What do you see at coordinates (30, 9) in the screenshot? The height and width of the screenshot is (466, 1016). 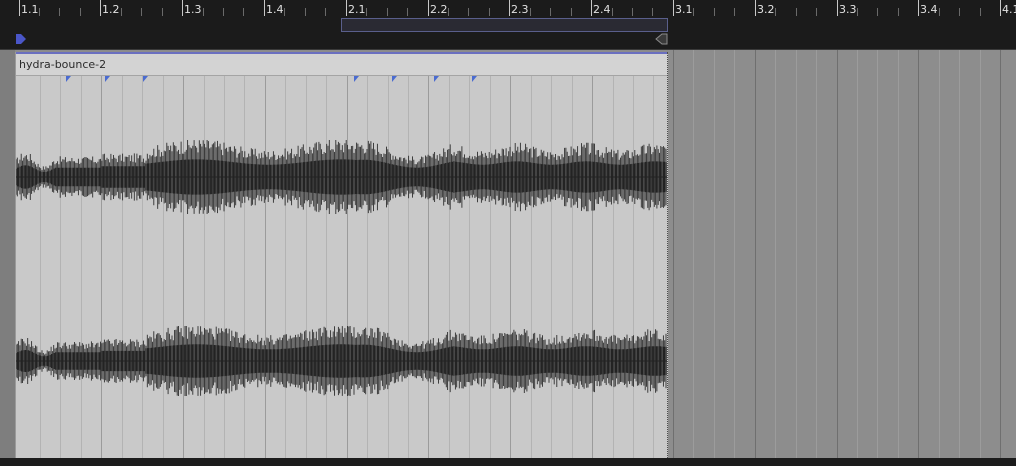 I see `ruler-beat-label: 1.1` at bounding box center [30, 9].